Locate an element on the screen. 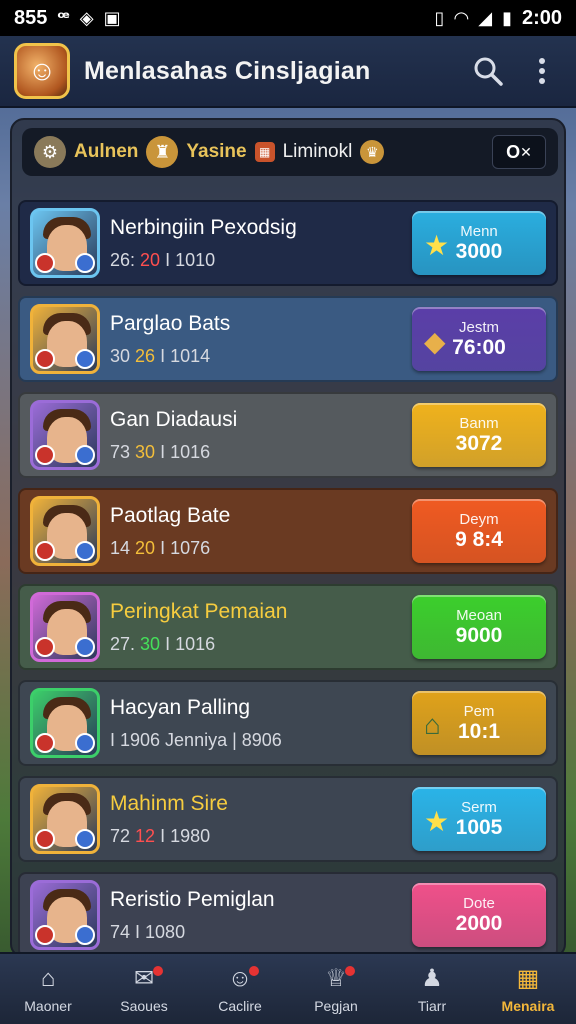  reward-button: ★ Serm 1005 is located at coordinates (479, 819).